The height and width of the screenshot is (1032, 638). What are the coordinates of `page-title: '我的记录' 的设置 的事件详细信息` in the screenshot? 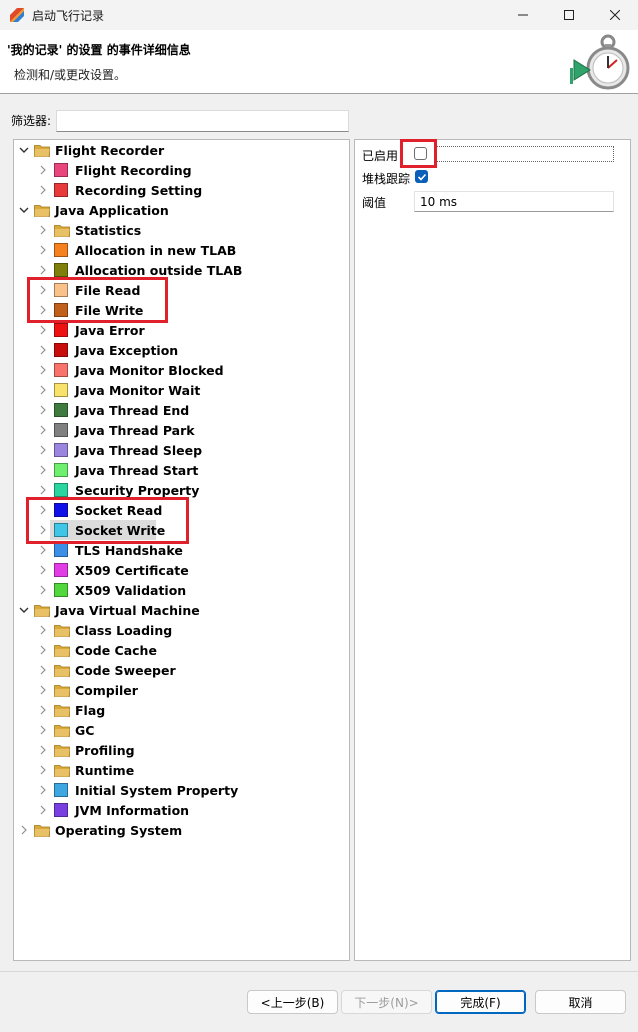 It's located at (99, 50).